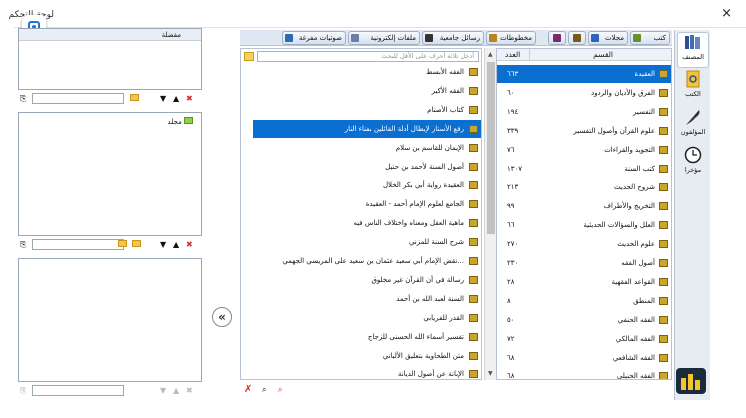  Describe the element at coordinates (78, 98) in the screenshot. I see `favorites-input` at that location.